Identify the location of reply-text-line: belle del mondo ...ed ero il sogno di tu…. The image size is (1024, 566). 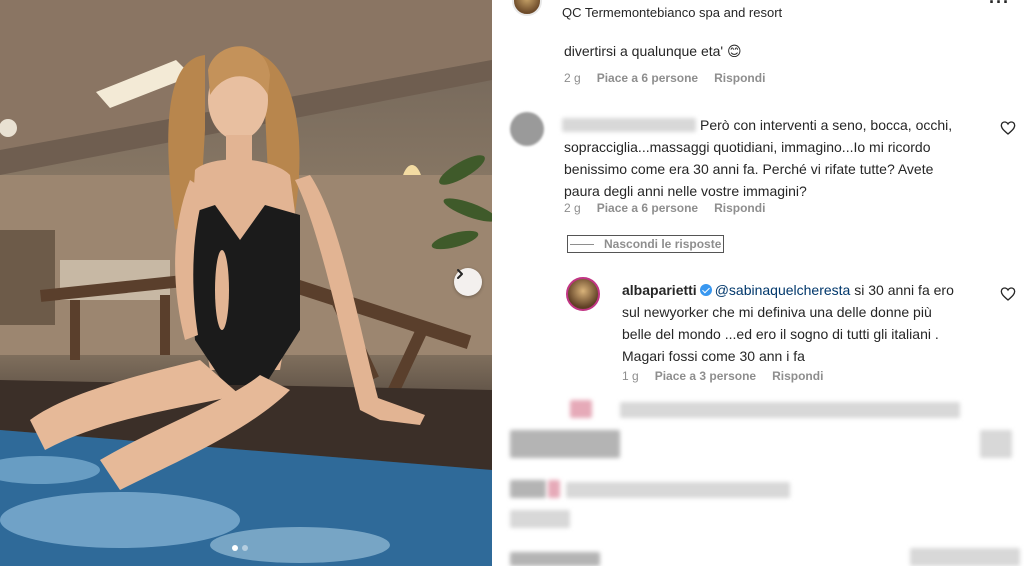
(780, 334).